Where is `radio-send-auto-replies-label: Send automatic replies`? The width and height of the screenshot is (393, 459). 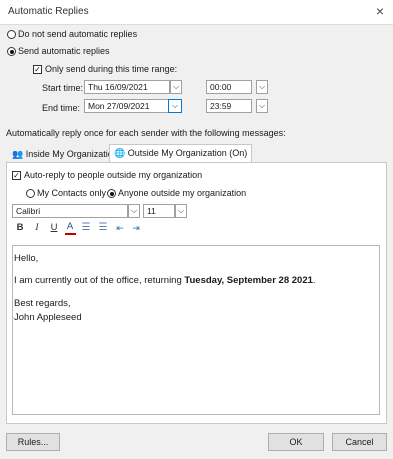
radio-send-auto-replies-label: Send automatic replies is located at coordinates (64, 51).